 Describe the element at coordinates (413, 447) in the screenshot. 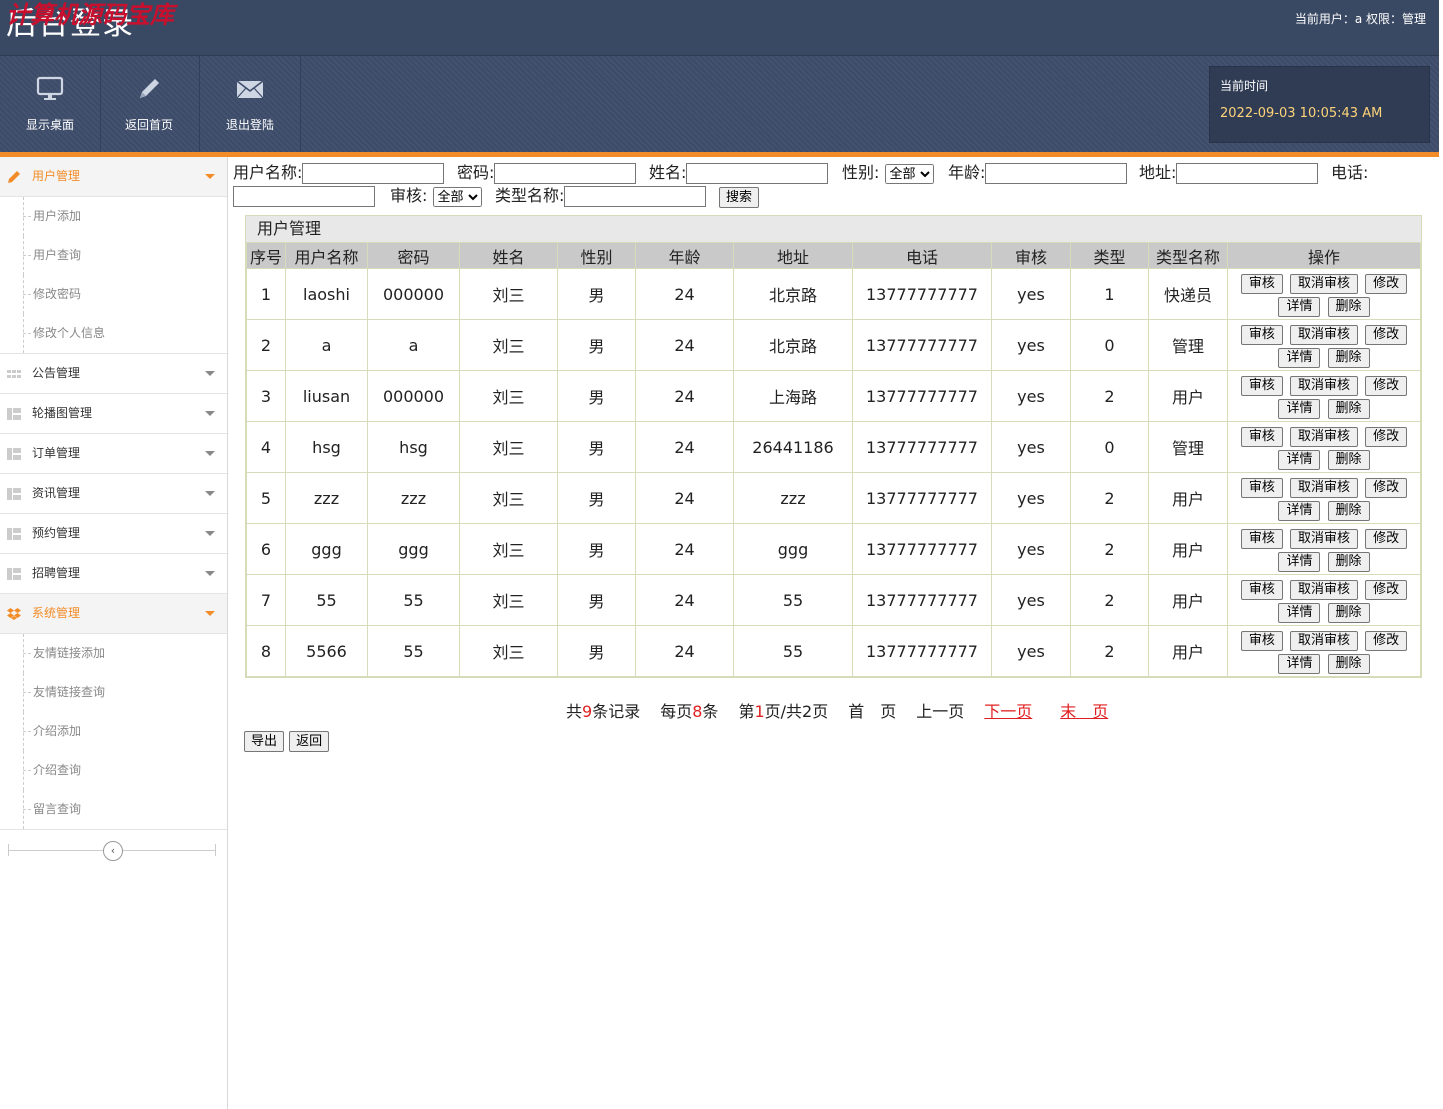

I see `cell-password: hsg` at that location.